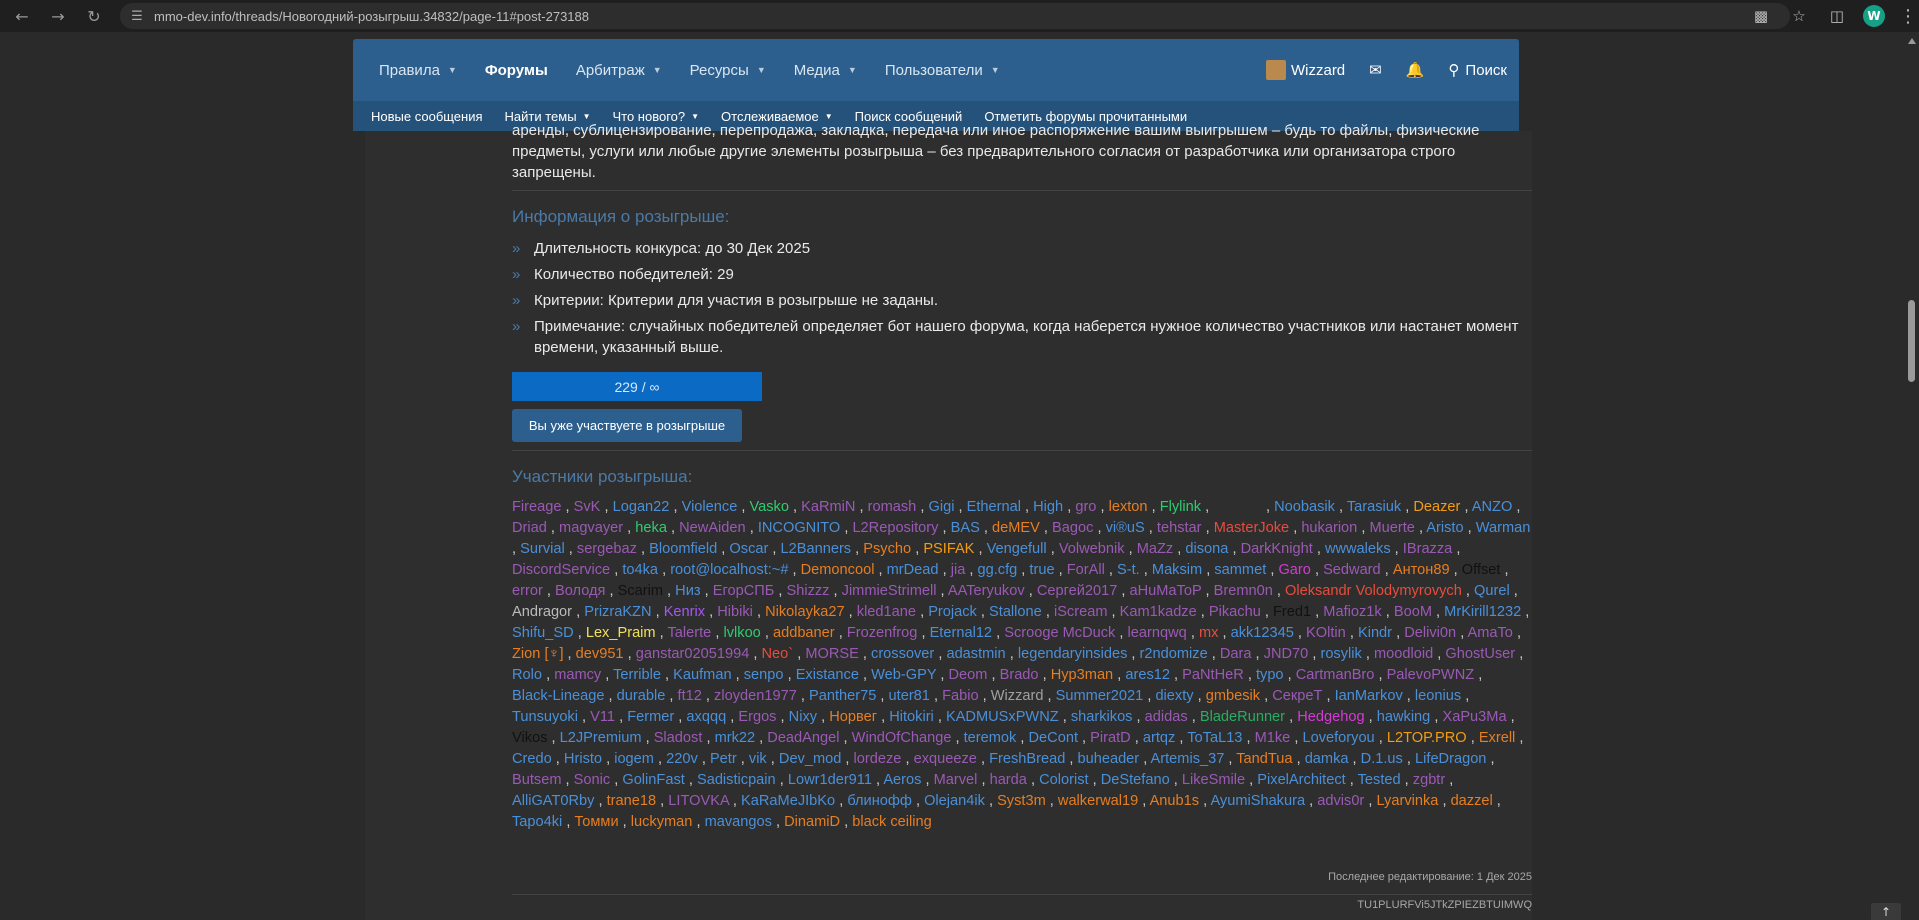  What do you see at coordinates (723, 759) in the screenshot?
I see `participant-link: Petr` at bounding box center [723, 759].